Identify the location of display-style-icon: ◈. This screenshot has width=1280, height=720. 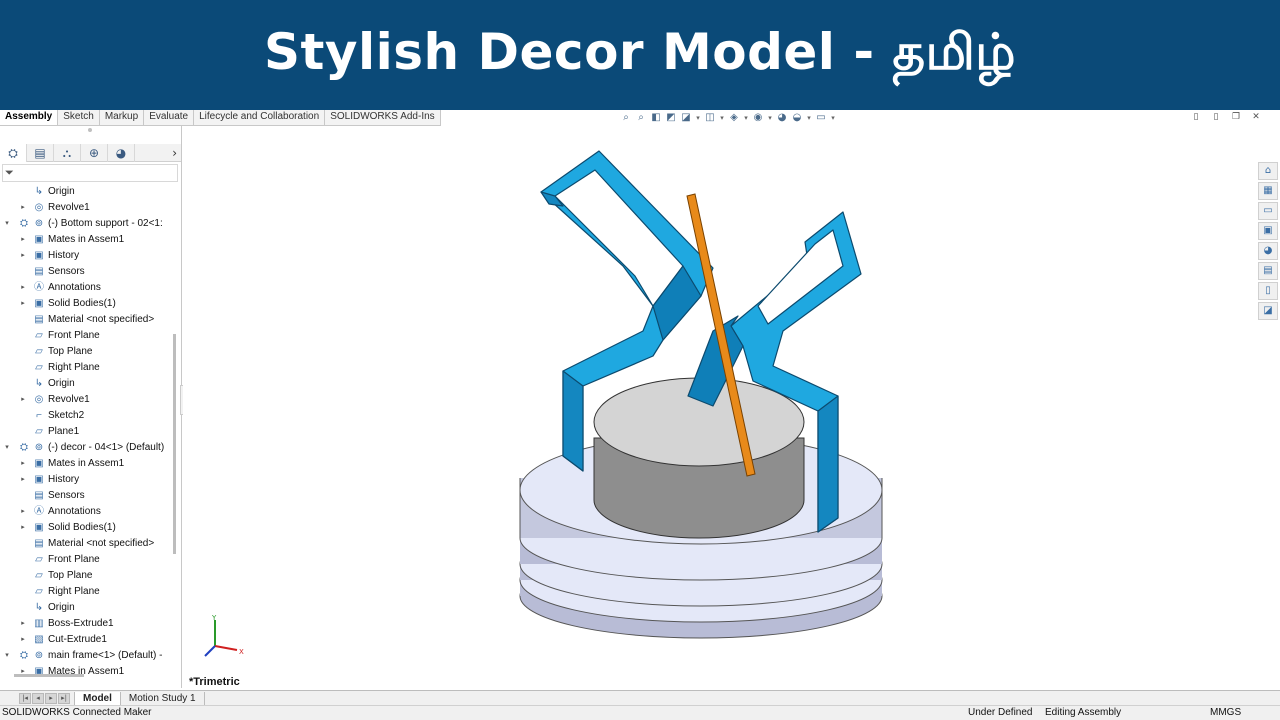
(734, 118).